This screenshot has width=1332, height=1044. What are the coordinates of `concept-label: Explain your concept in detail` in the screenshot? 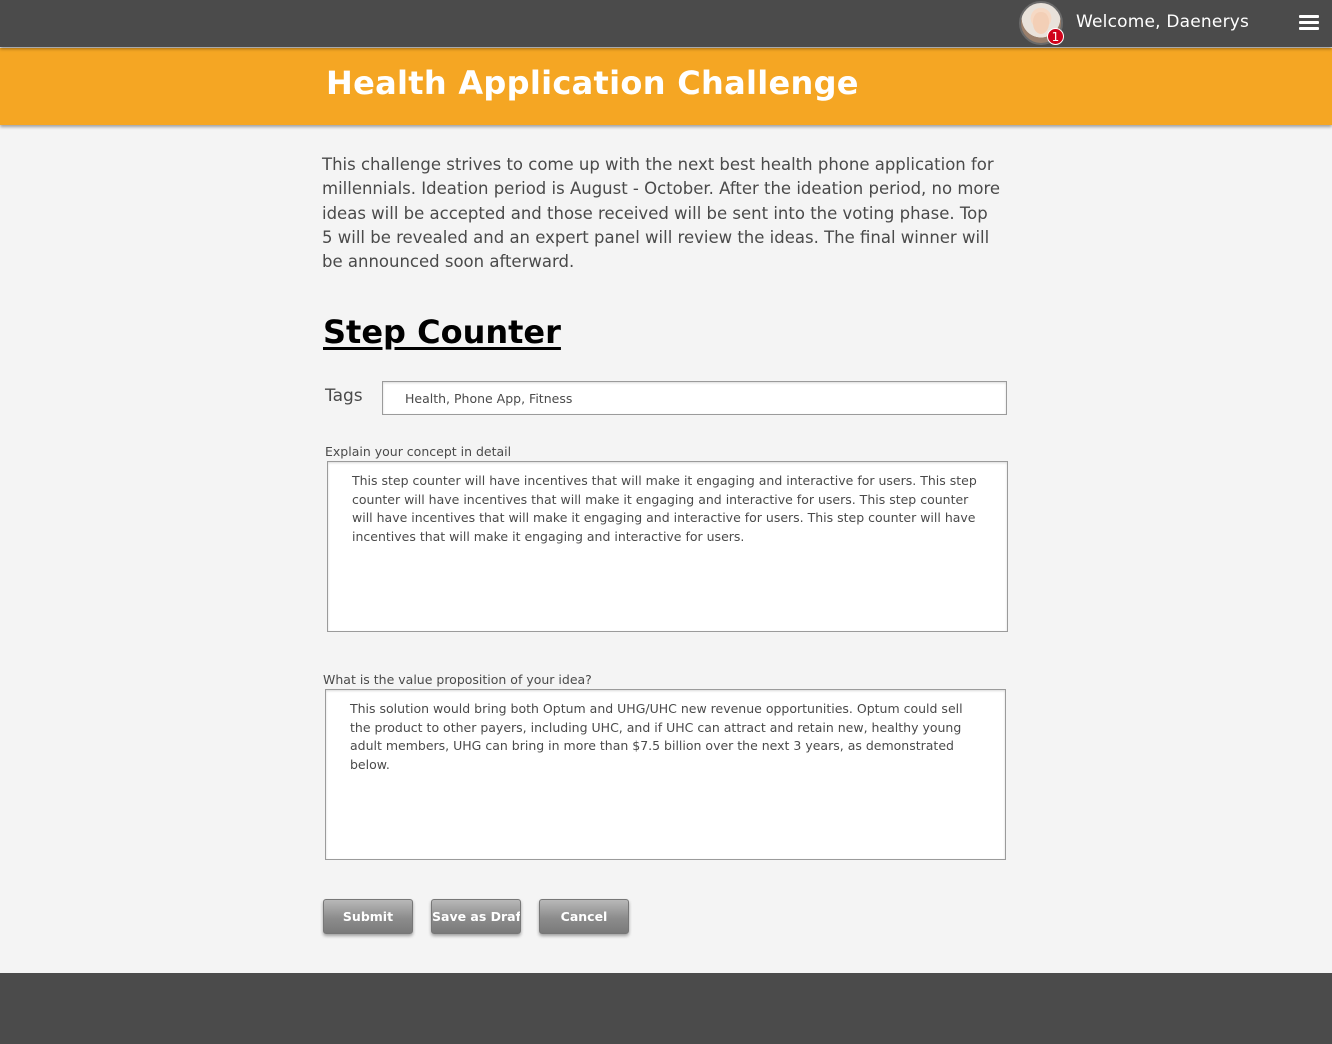 It's located at (418, 451).